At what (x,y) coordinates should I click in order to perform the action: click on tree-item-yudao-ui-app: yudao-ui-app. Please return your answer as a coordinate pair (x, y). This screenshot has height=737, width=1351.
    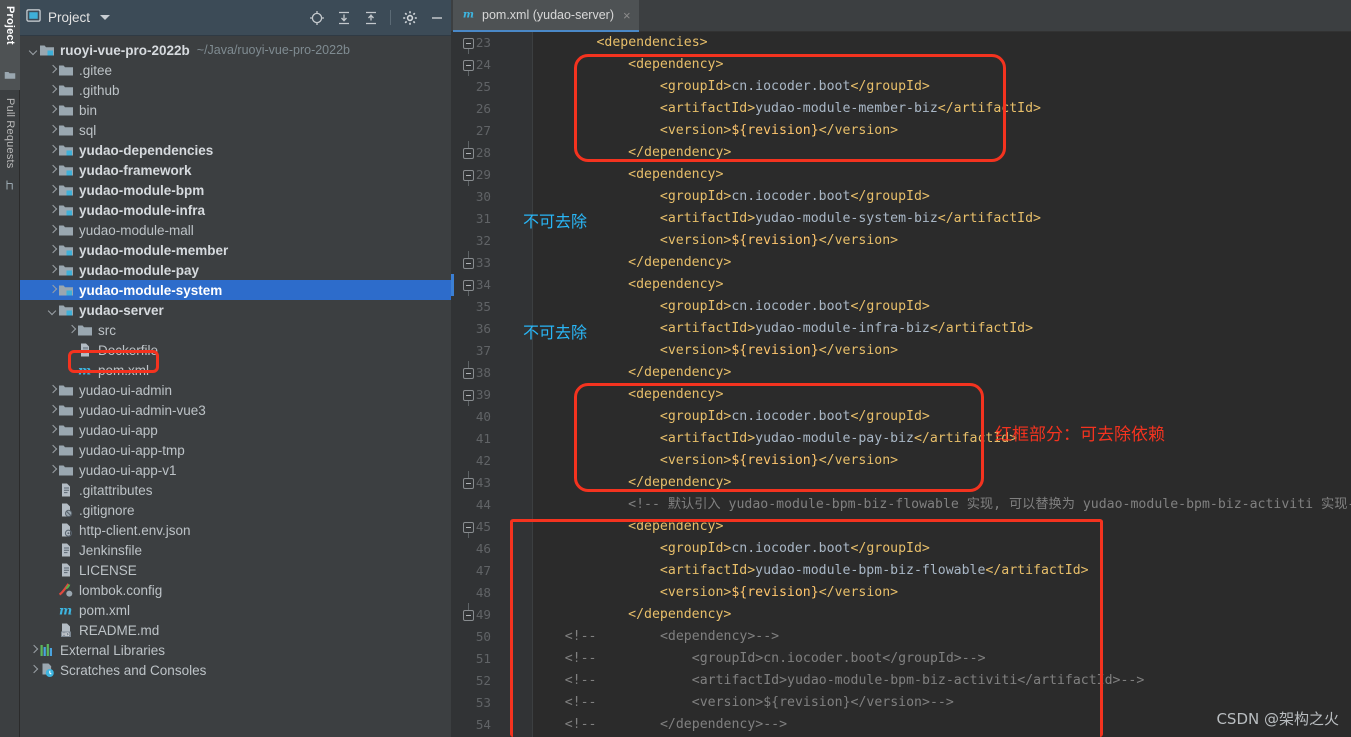
    Looking at the image, I should click on (235, 430).